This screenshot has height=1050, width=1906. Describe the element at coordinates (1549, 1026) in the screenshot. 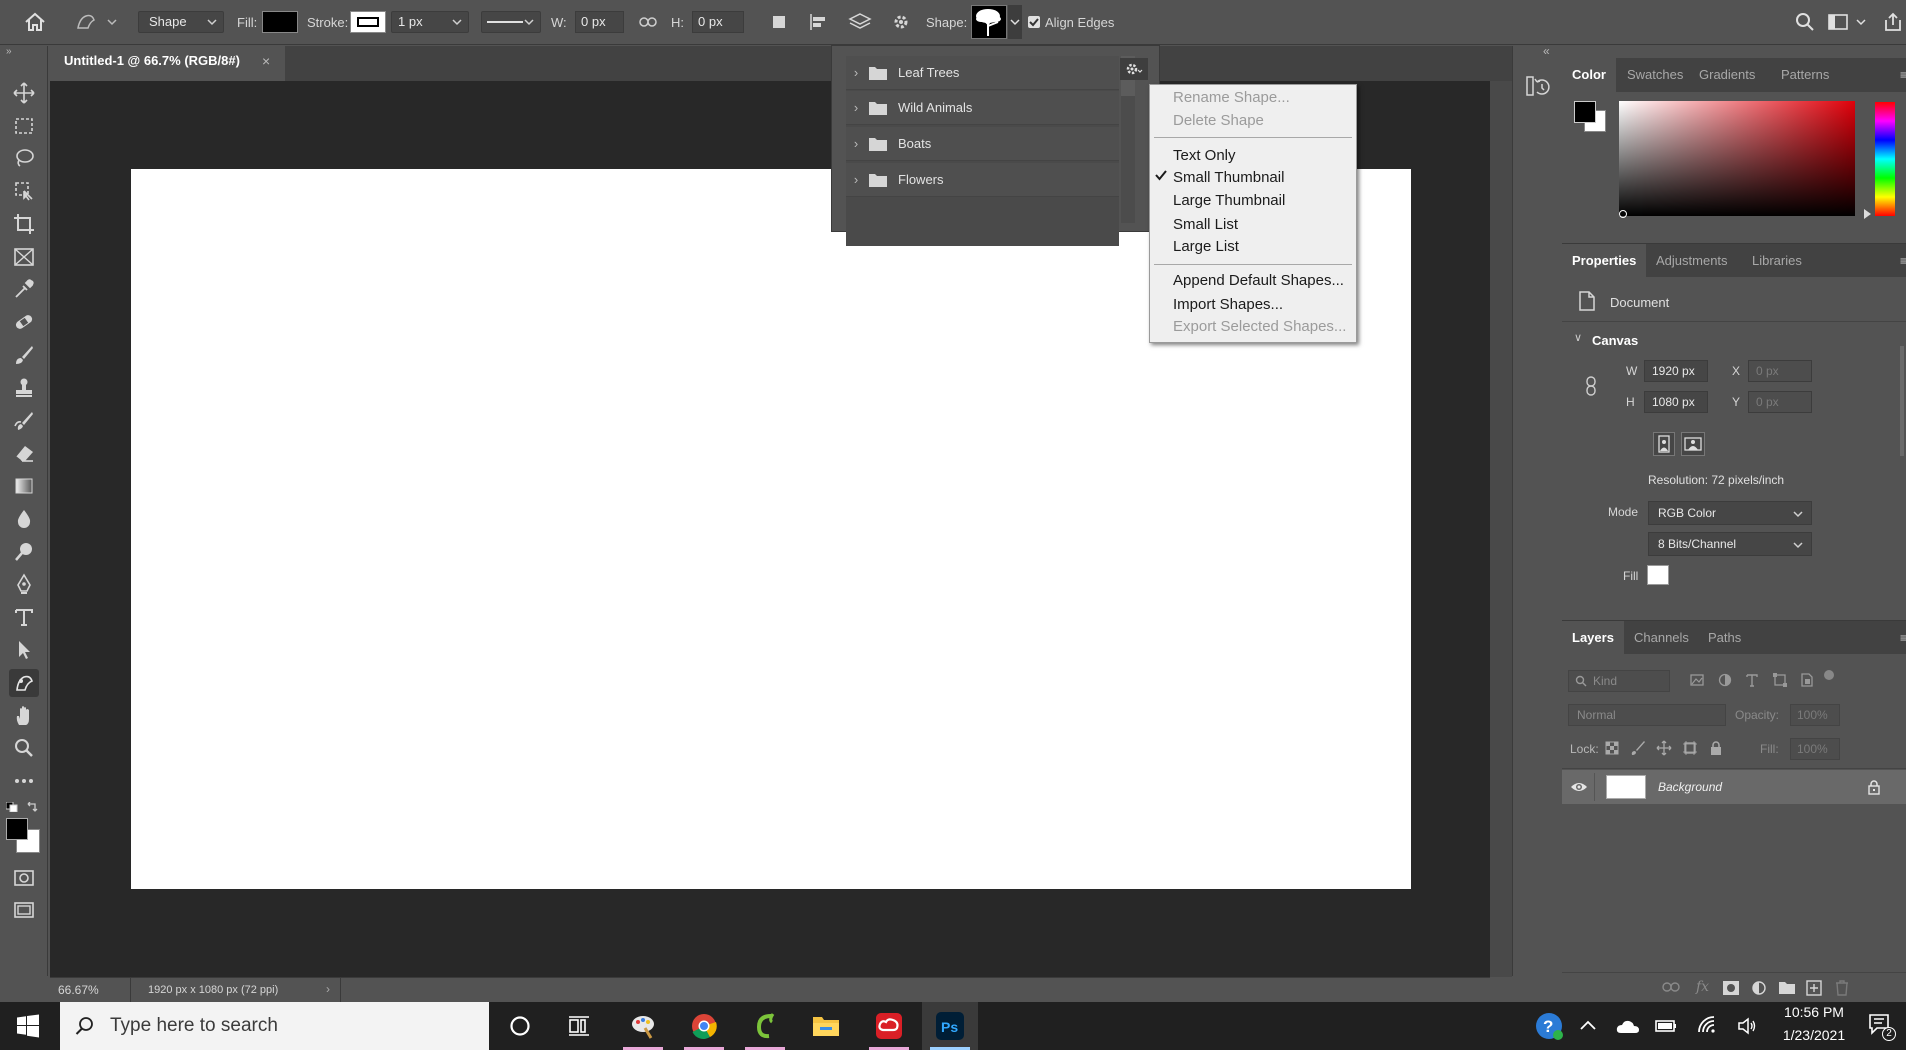

I see `help-icon: ?` at that location.